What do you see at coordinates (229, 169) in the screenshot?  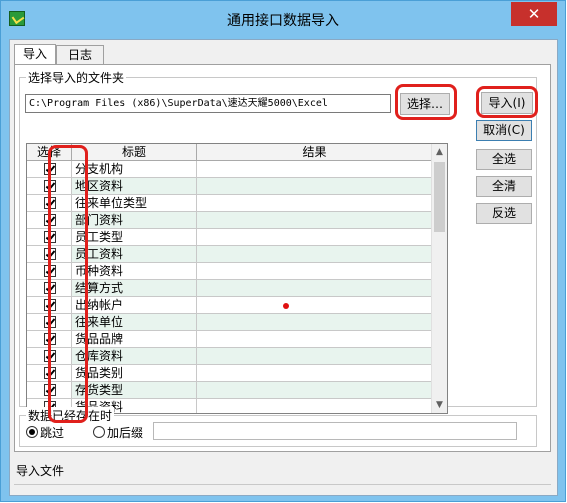 I see `table-row: 分支机构` at bounding box center [229, 169].